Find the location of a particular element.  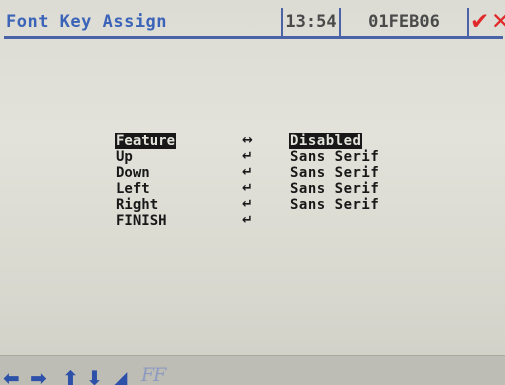

menu-value-left: Sans Serif is located at coordinates (335, 189).